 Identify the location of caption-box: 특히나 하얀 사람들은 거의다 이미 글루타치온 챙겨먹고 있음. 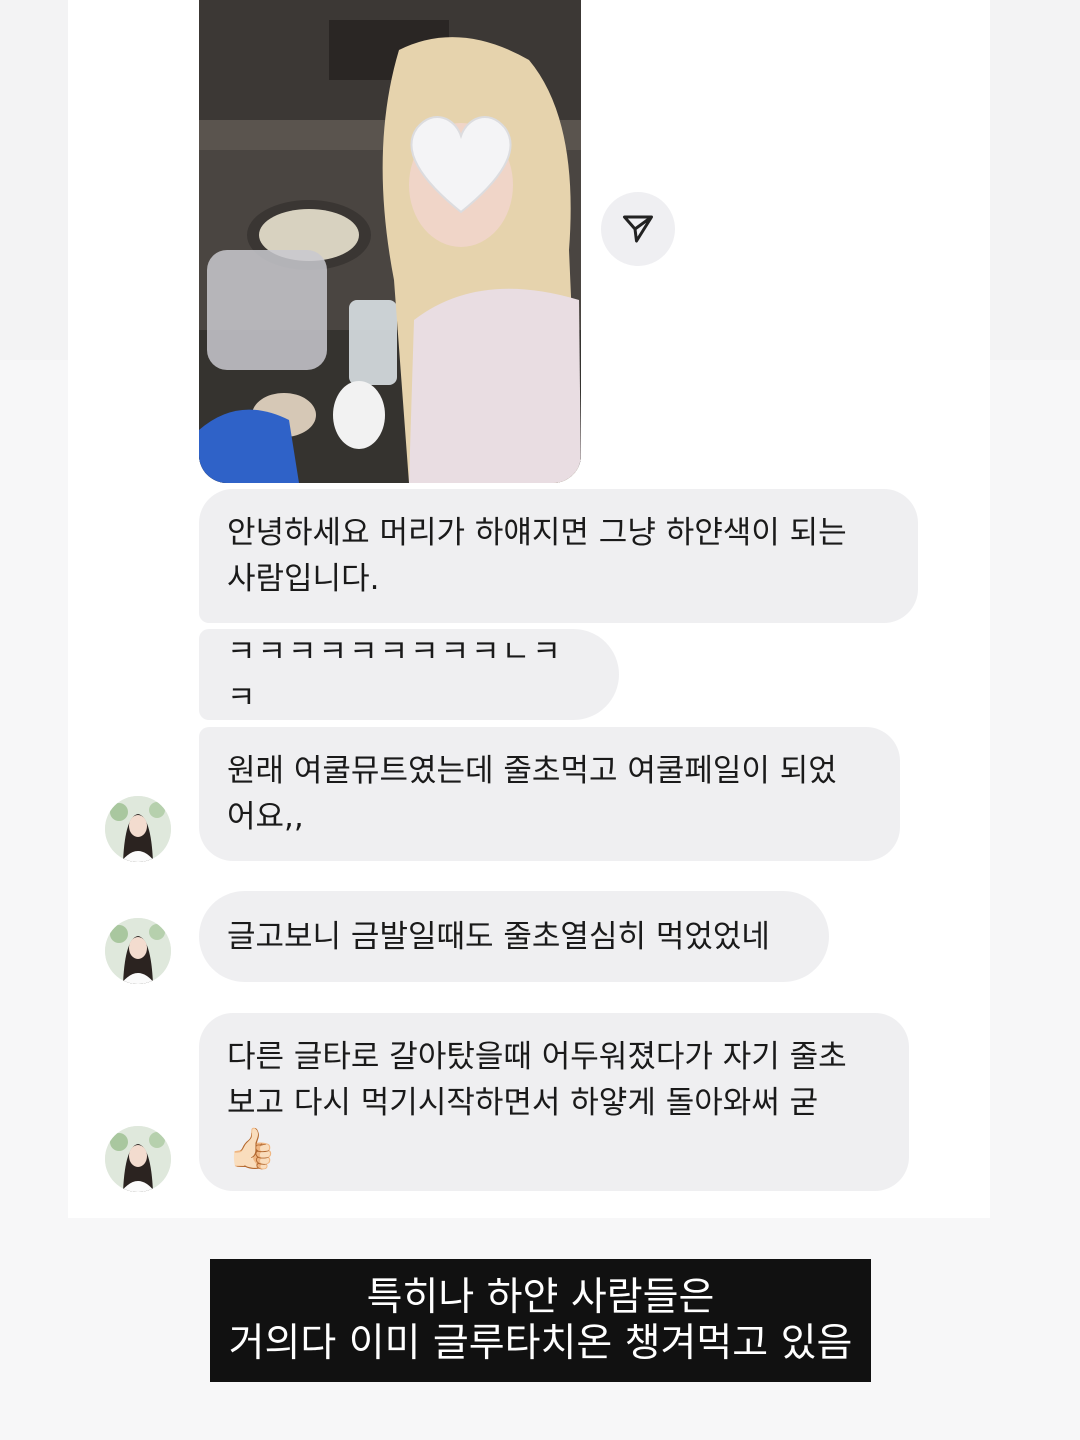
(540, 1320).